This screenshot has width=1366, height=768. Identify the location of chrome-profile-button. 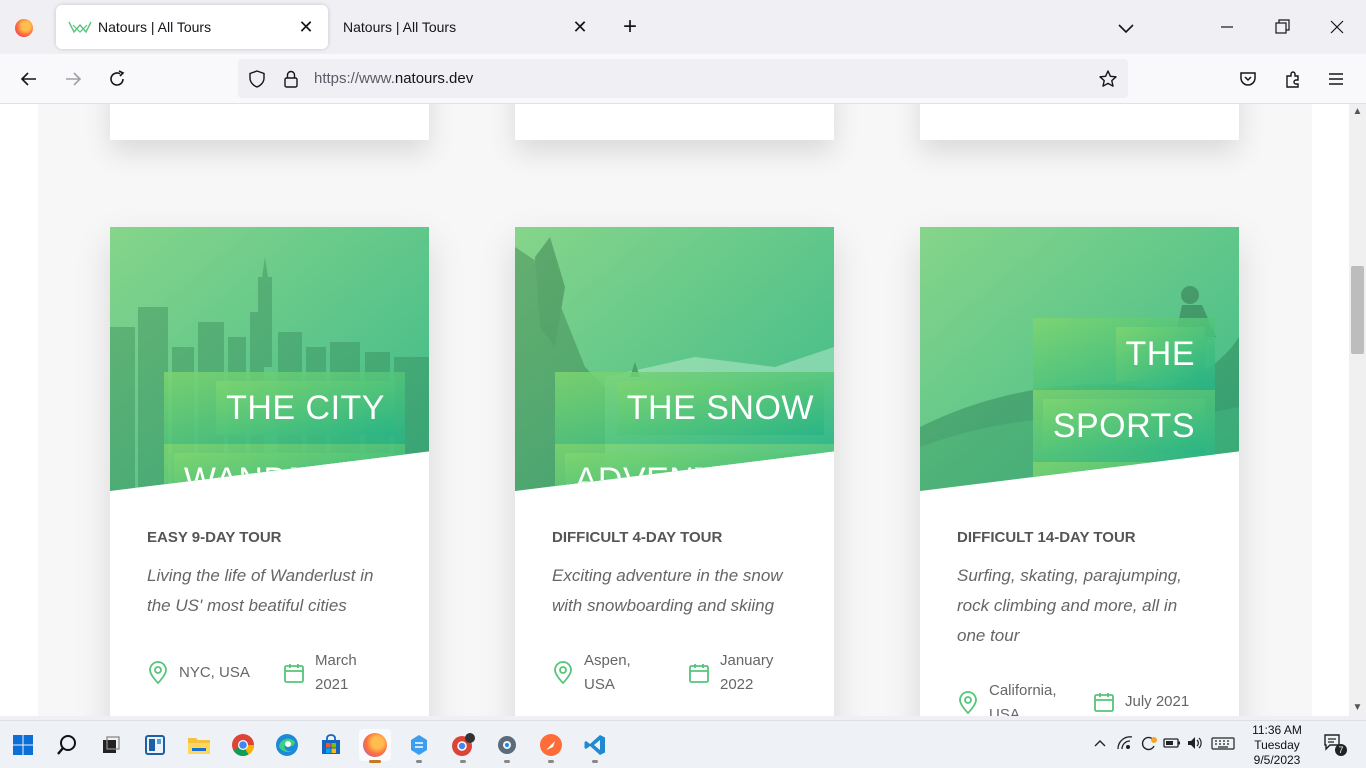
(463, 746).